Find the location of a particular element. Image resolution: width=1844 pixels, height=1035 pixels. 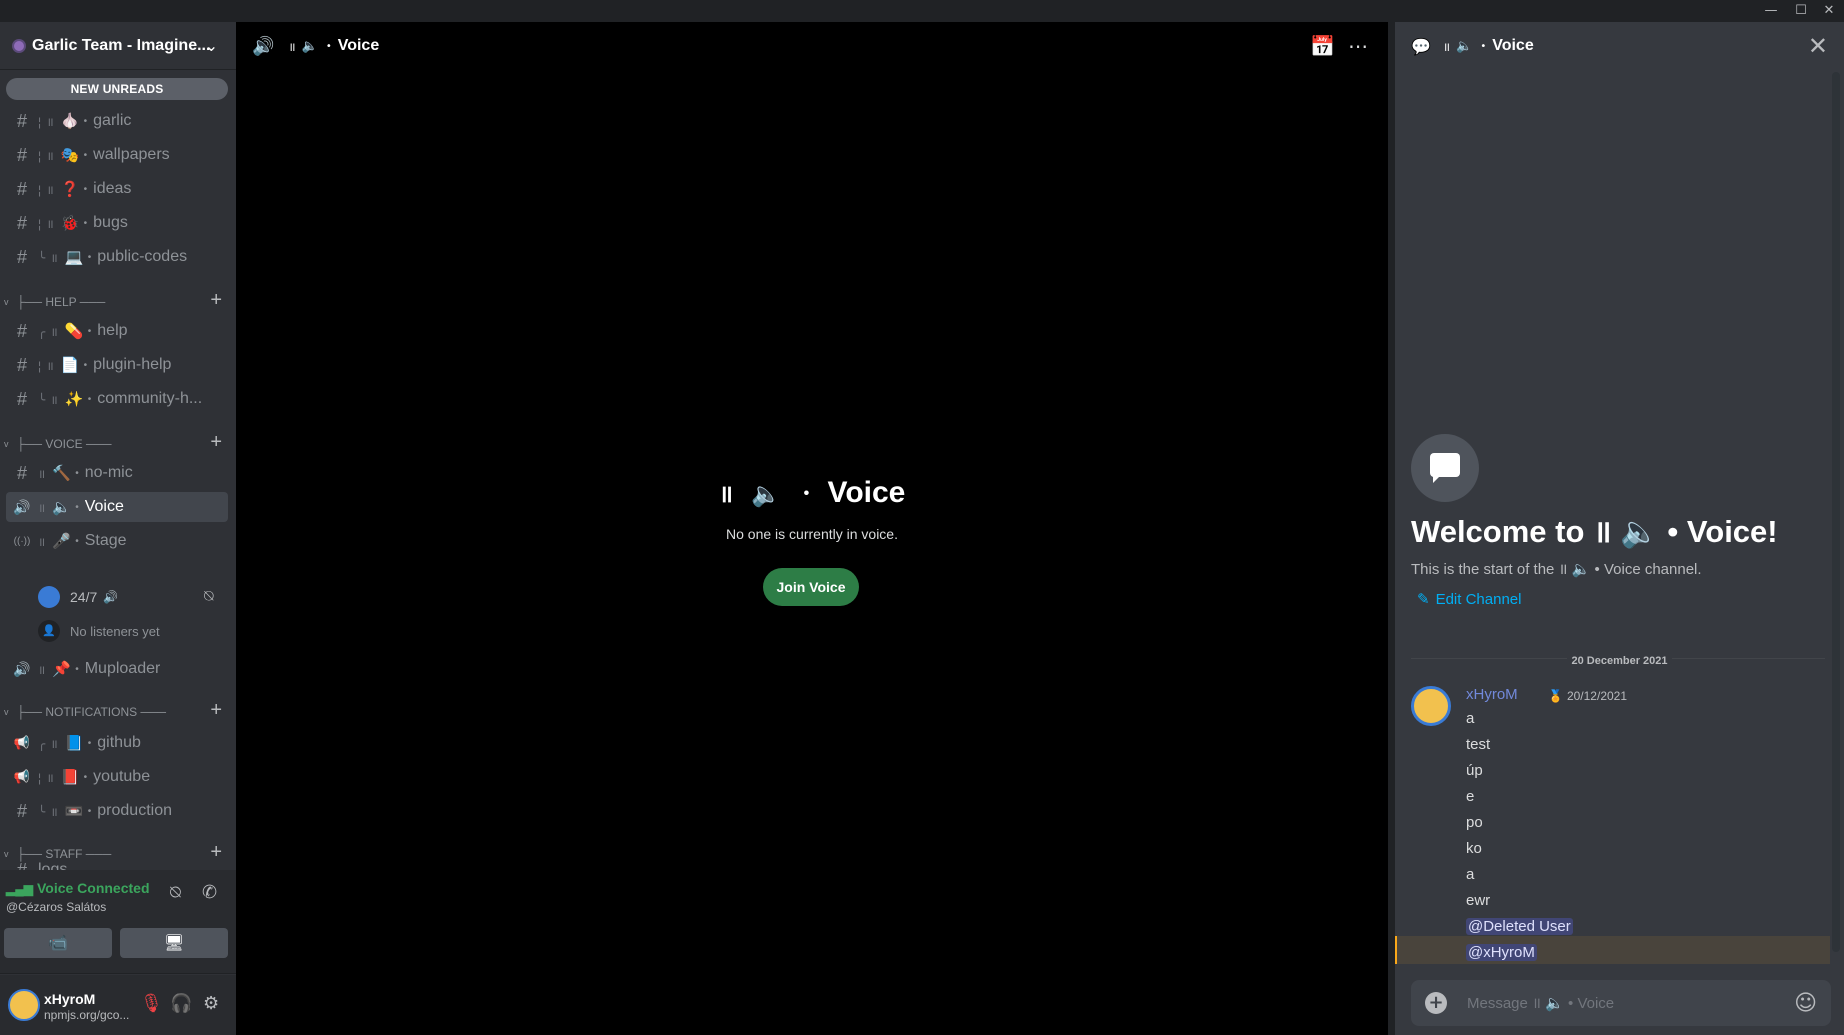

channel-bugs: # ¦ ॥ 🐞 • bugs is located at coordinates (117, 223).